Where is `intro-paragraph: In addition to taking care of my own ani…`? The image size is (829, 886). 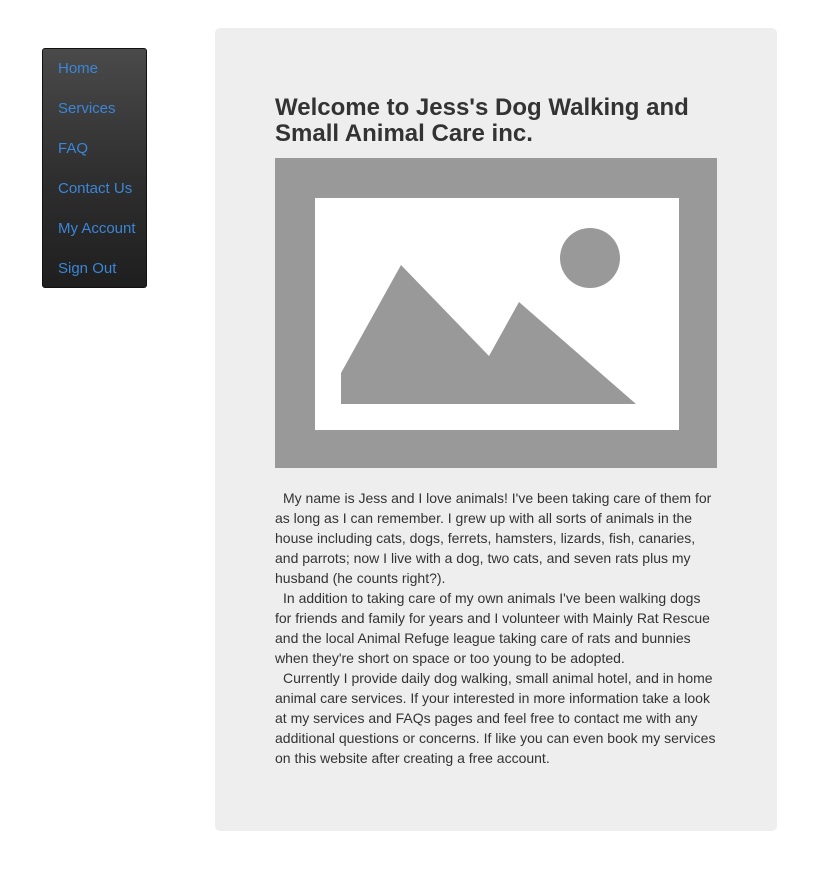
intro-paragraph: In addition to taking care of my own ani… is located at coordinates (492, 628).